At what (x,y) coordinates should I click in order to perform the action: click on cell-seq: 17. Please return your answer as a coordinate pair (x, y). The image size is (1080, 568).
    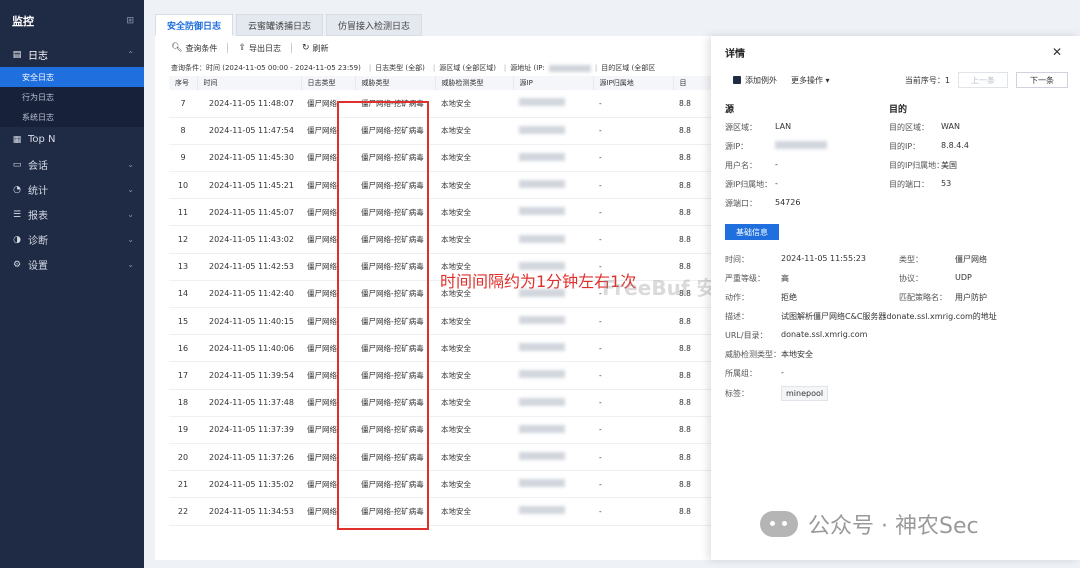
    Looking at the image, I should click on (183, 375).